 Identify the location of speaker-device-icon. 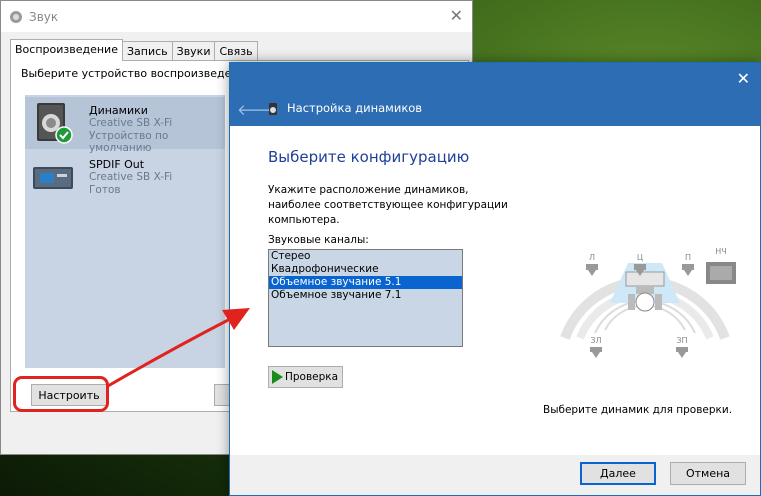
(55, 123).